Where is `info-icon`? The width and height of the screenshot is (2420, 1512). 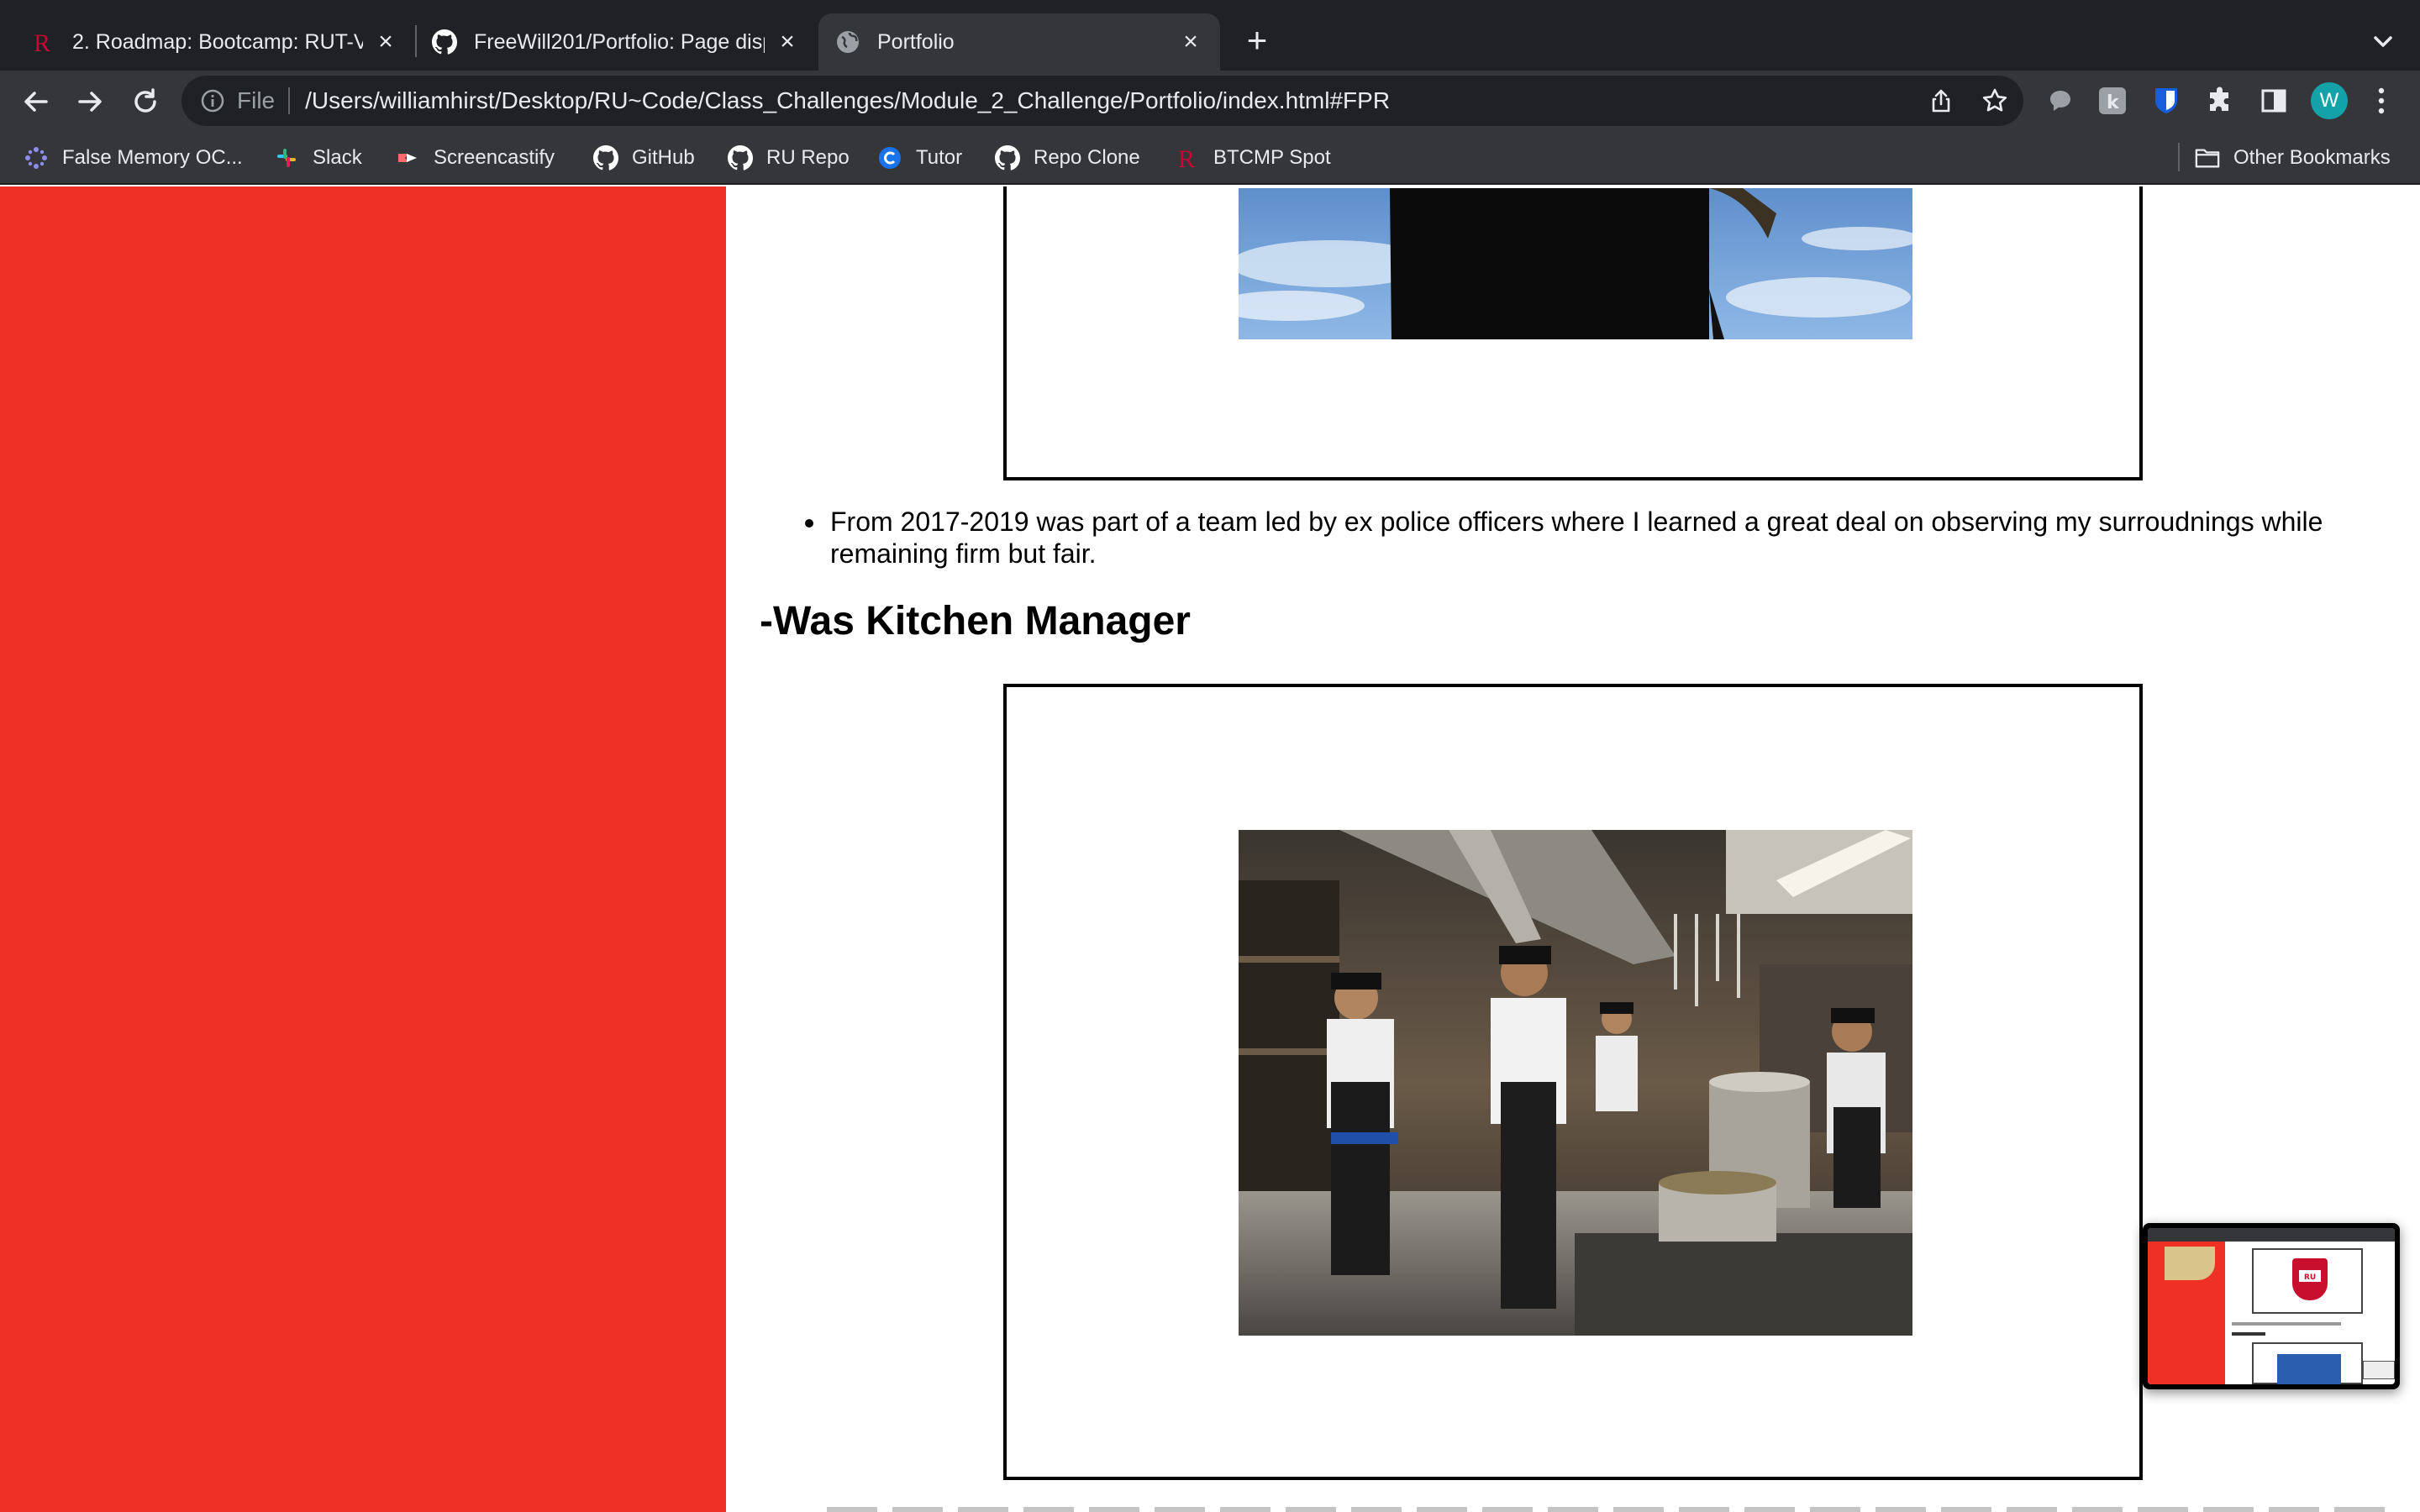 info-icon is located at coordinates (212, 100).